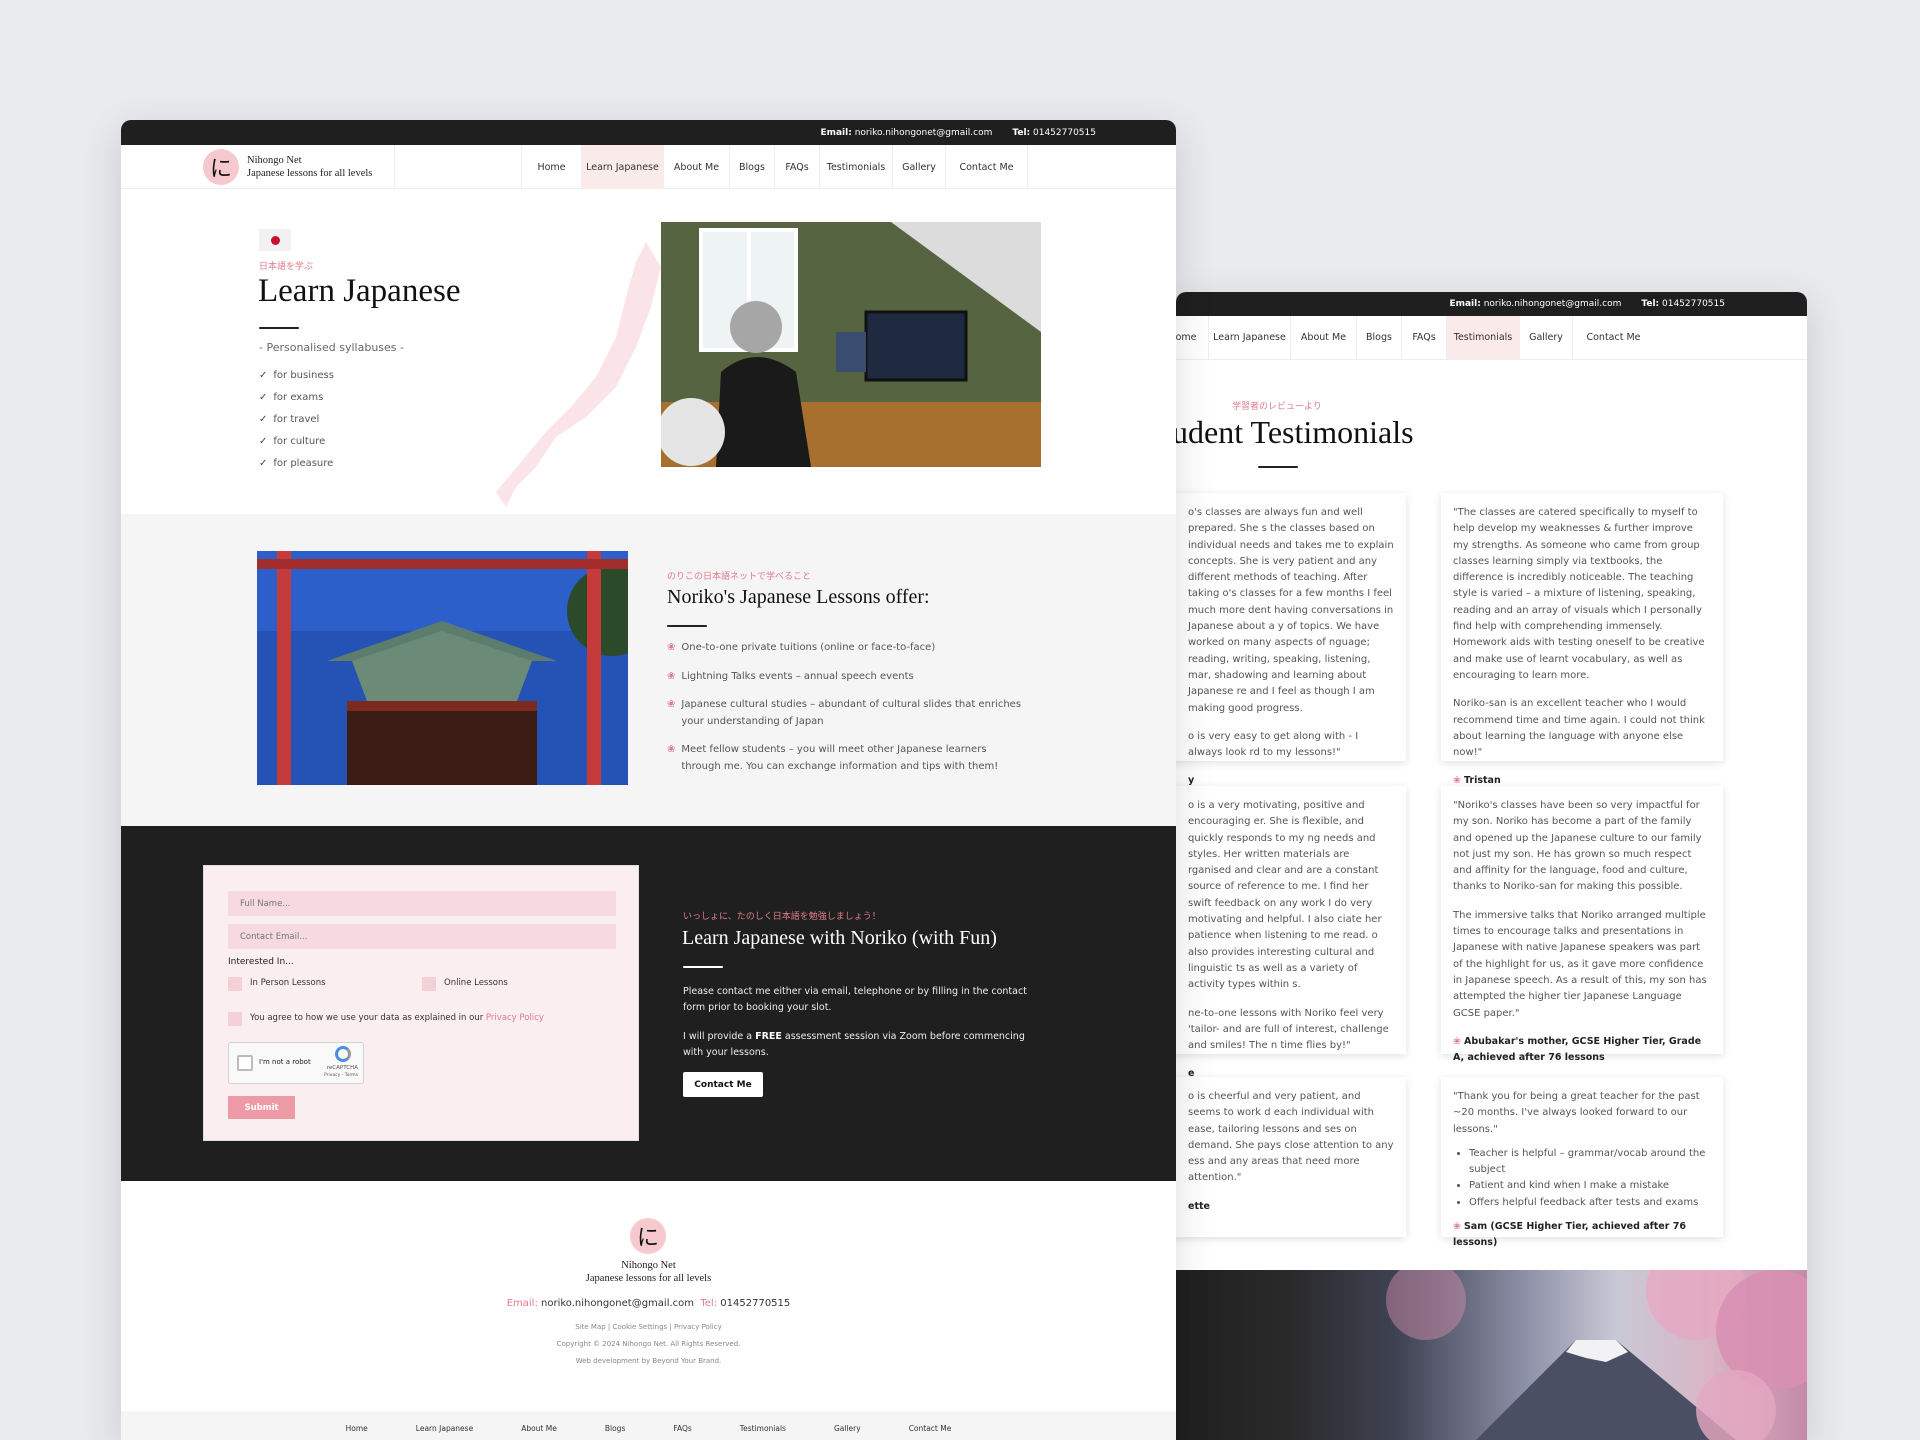  Describe the element at coordinates (429, 984) in the screenshot. I see `online-checkbox` at that location.